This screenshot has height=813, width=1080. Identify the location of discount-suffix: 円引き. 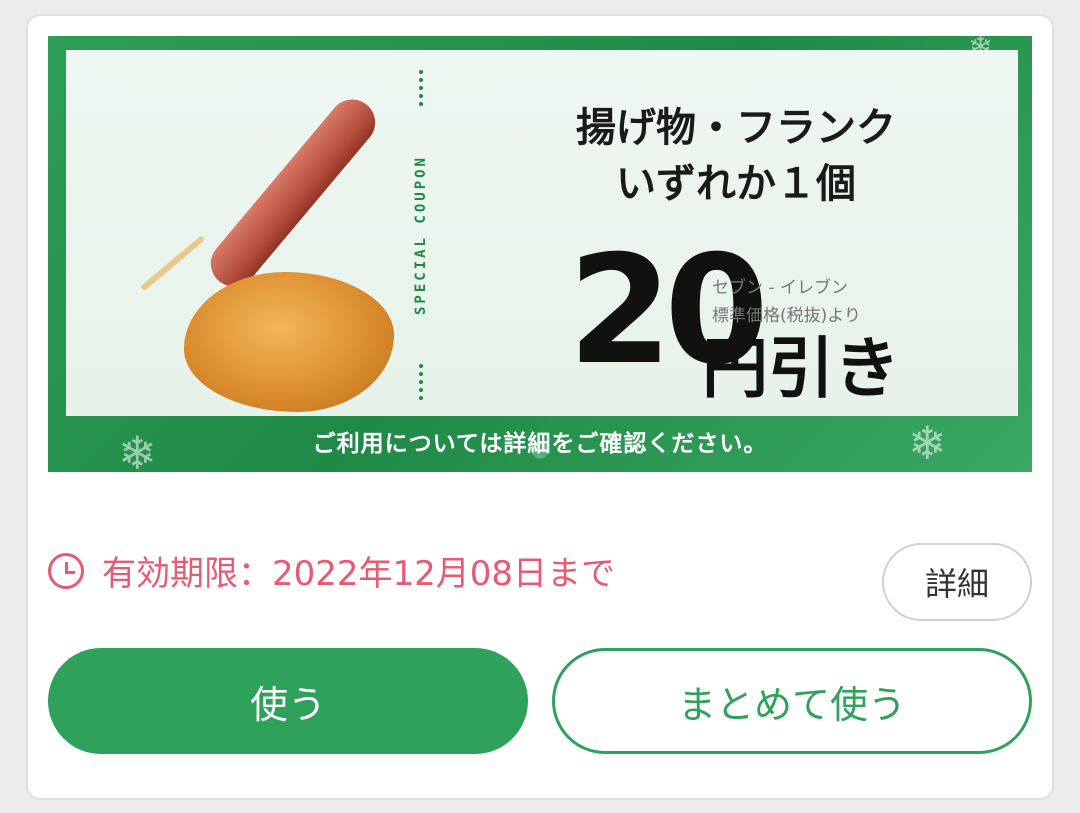
(801, 368).